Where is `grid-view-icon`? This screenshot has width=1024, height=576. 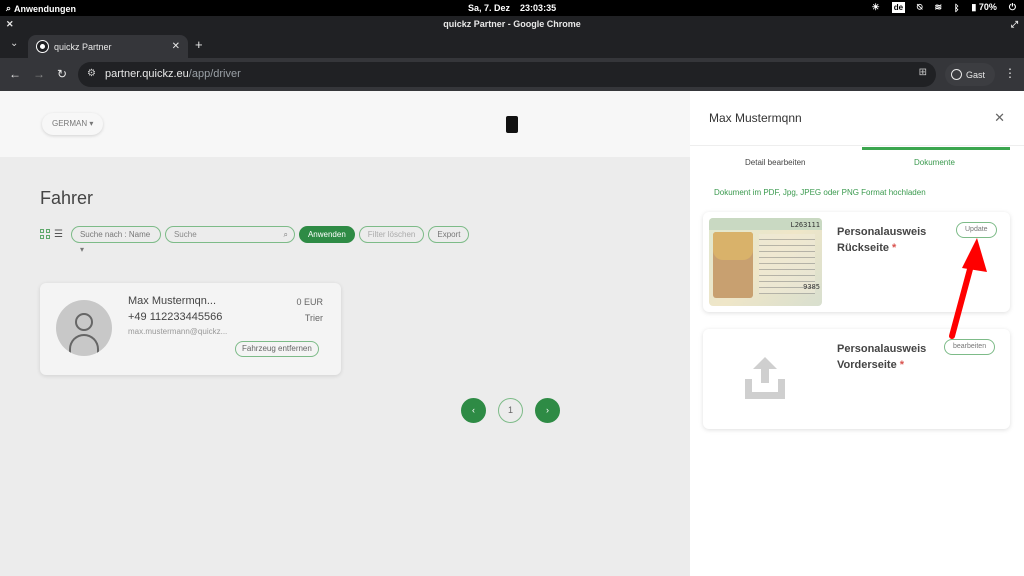 grid-view-icon is located at coordinates (45, 234).